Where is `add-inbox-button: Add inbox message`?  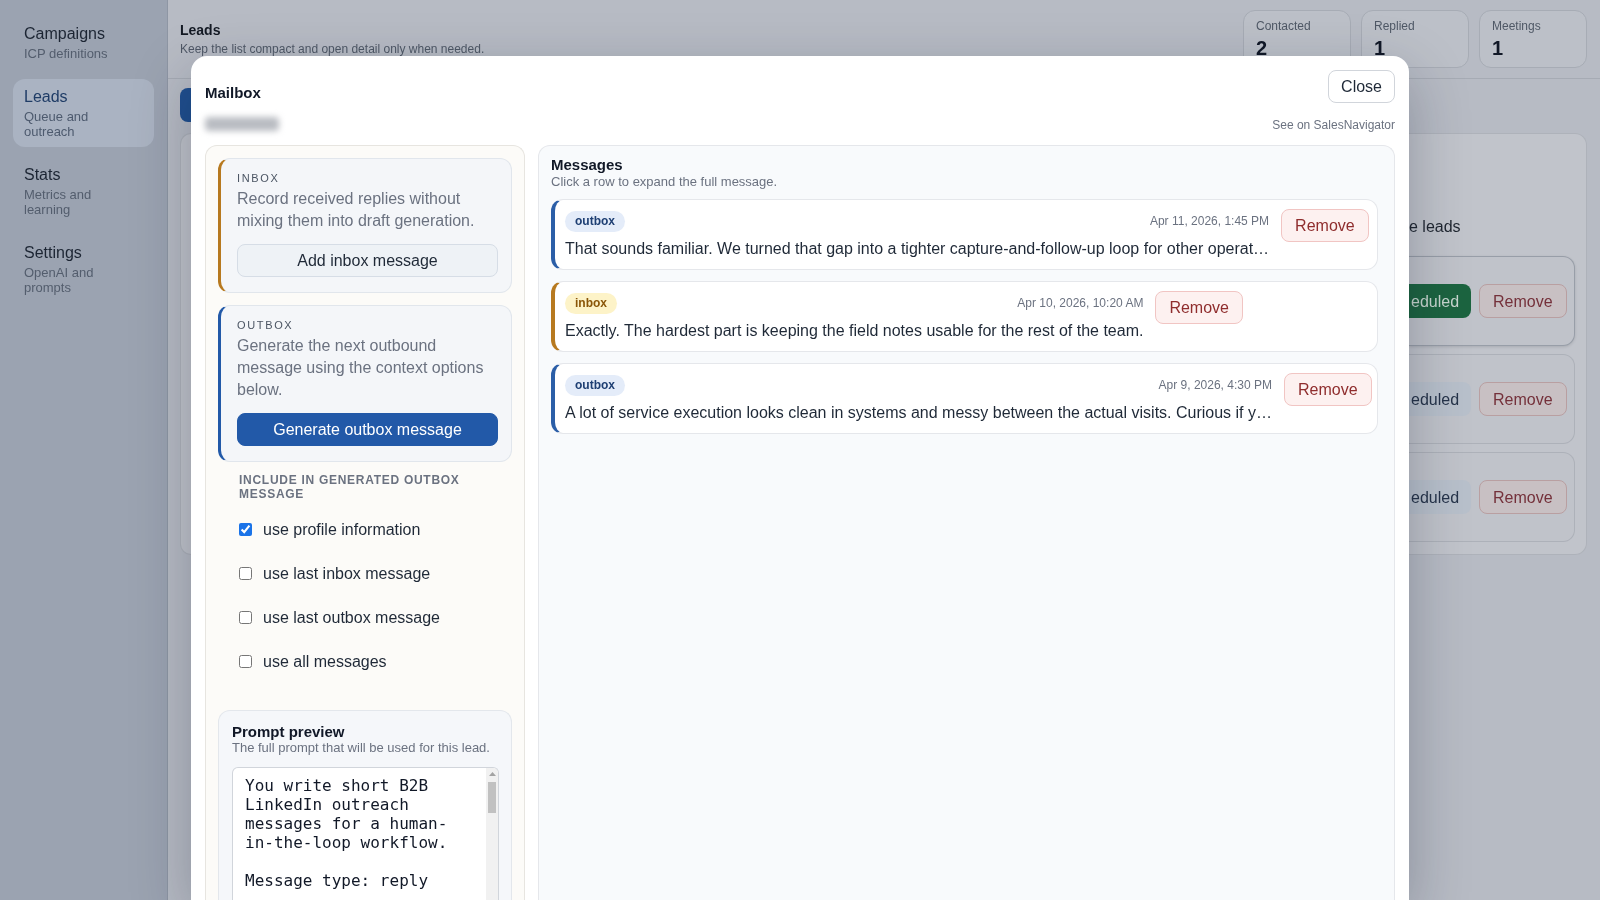 add-inbox-button: Add inbox message is located at coordinates (367, 260).